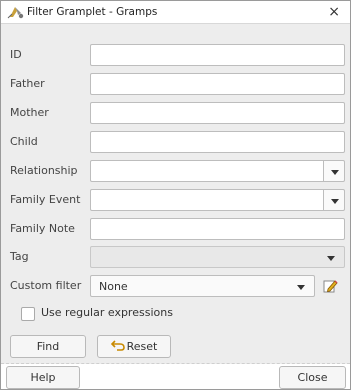 The image size is (351, 390). Describe the element at coordinates (46, 285) in the screenshot. I see `custom-filter-label: Custom filter` at that location.